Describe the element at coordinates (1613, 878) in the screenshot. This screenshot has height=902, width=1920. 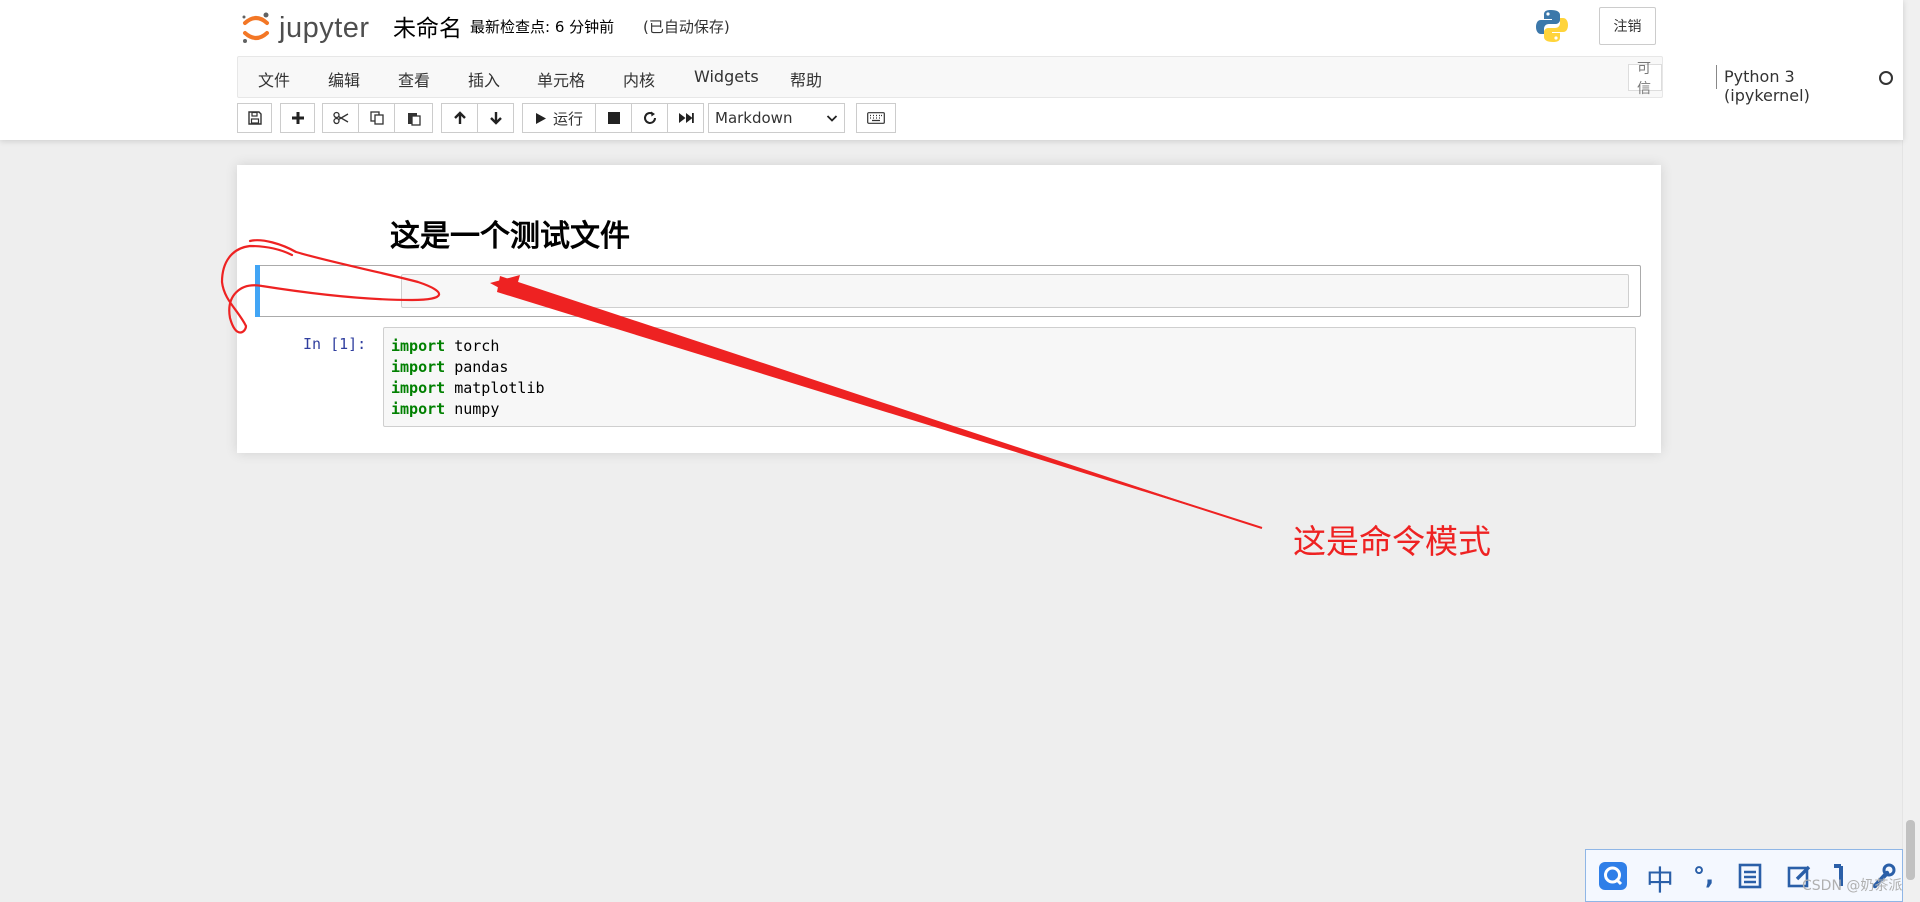
I see `ime-q-icon` at that location.